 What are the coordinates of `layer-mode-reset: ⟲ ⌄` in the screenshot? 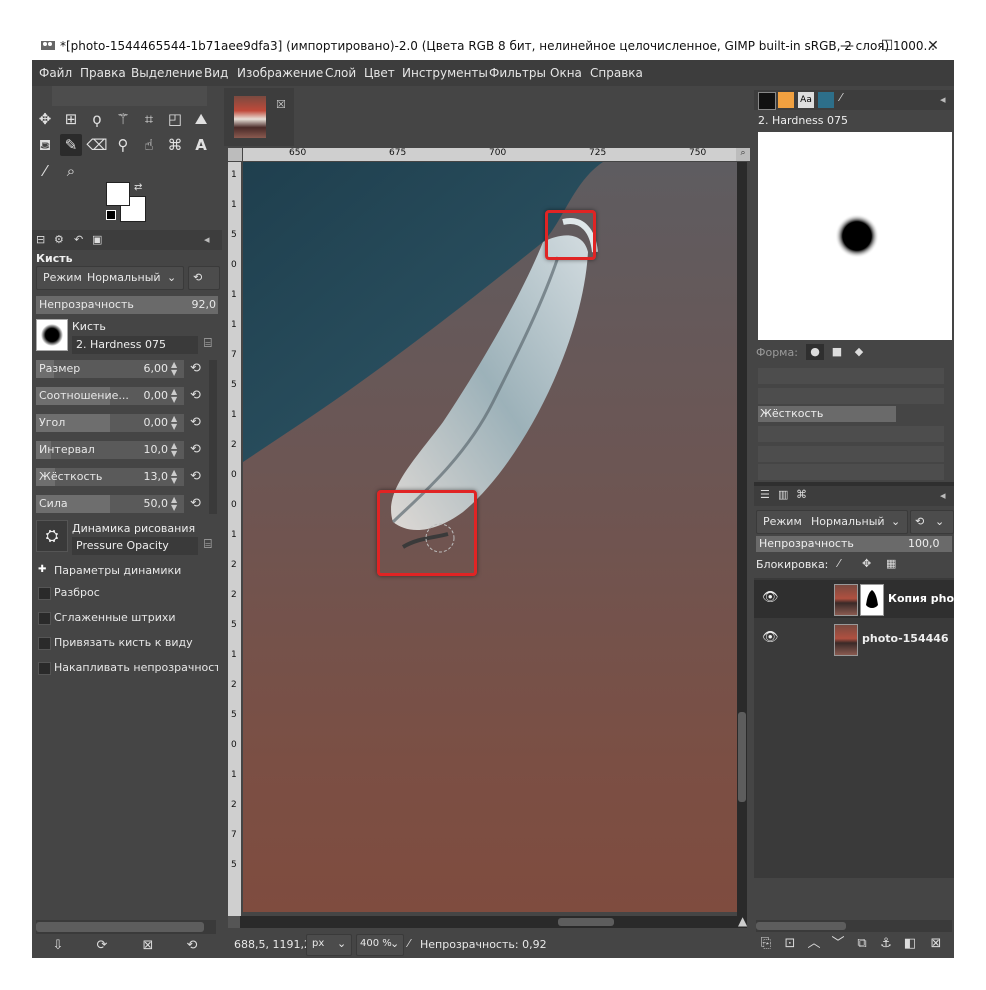 It's located at (932, 522).